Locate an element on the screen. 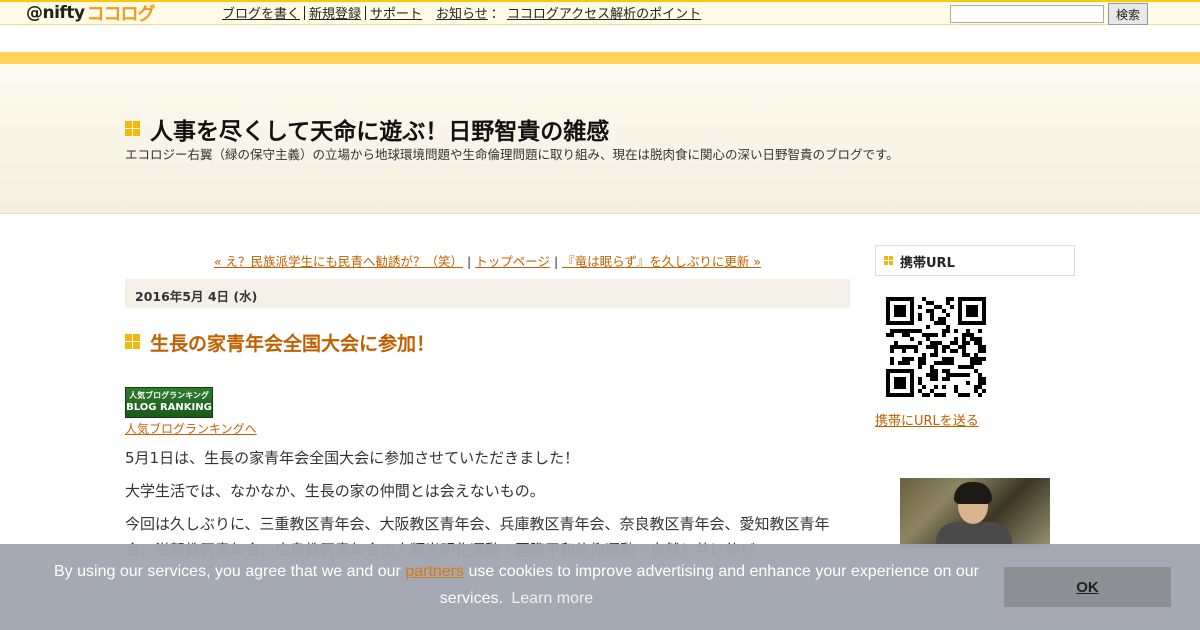 The height and width of the screenshot is (630, 1200). banner-text-jp: 人気ブログランキング is located at coordinates (169, 395).